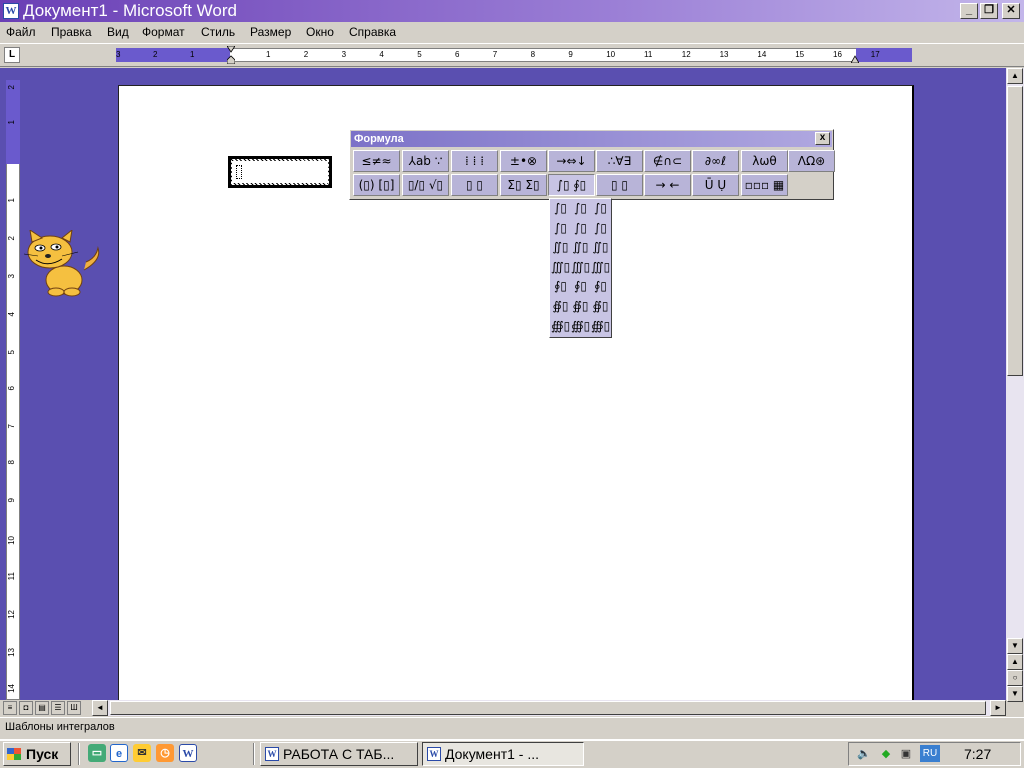 This screenshot has height=768, width=1024. Describe the element at coordinates (667, 185) in the screenshot. I see `formula-template-button: → ←` at that location.